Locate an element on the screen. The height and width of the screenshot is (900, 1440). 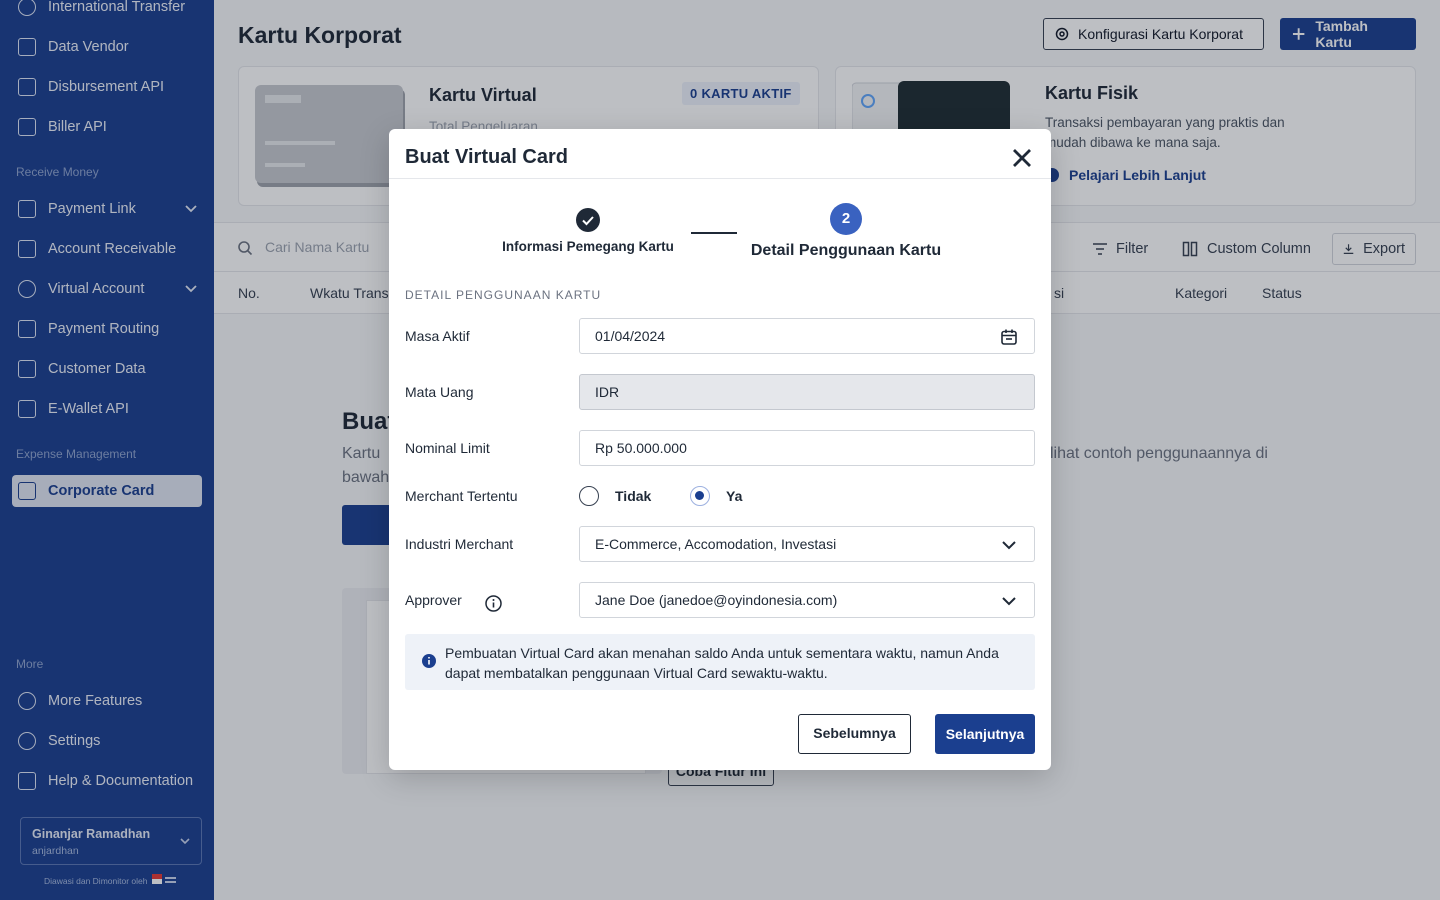
info-icon is located at coordinates (429, 661).